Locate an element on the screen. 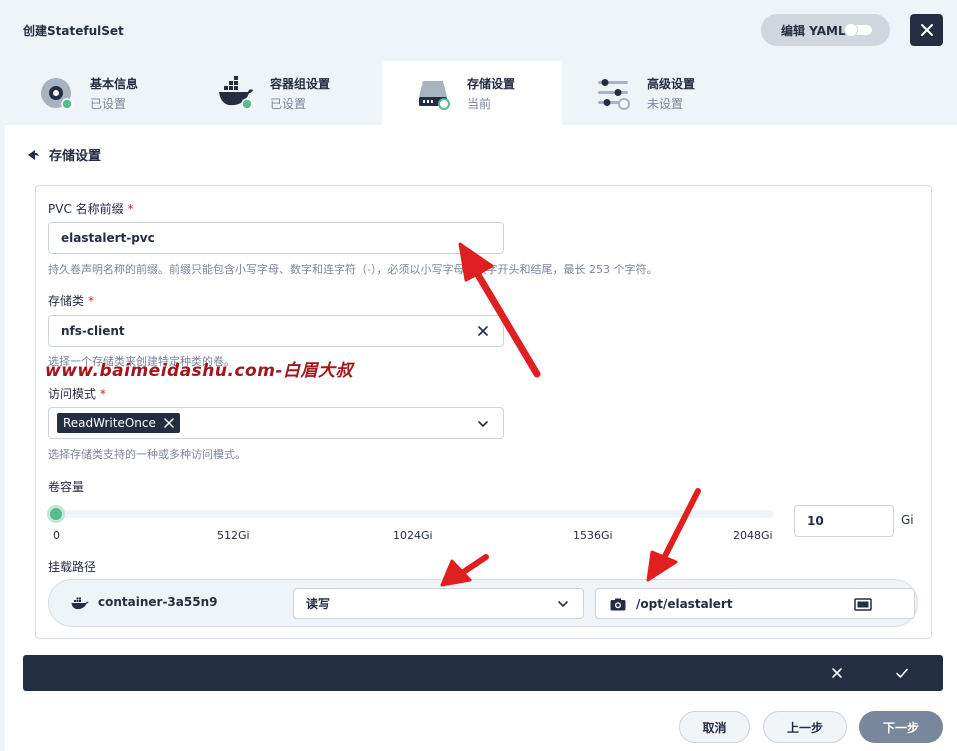 This screenshot has height=751, width=957. access-mode-select: ReadWriteOnce is located at coordinates (276, 423).